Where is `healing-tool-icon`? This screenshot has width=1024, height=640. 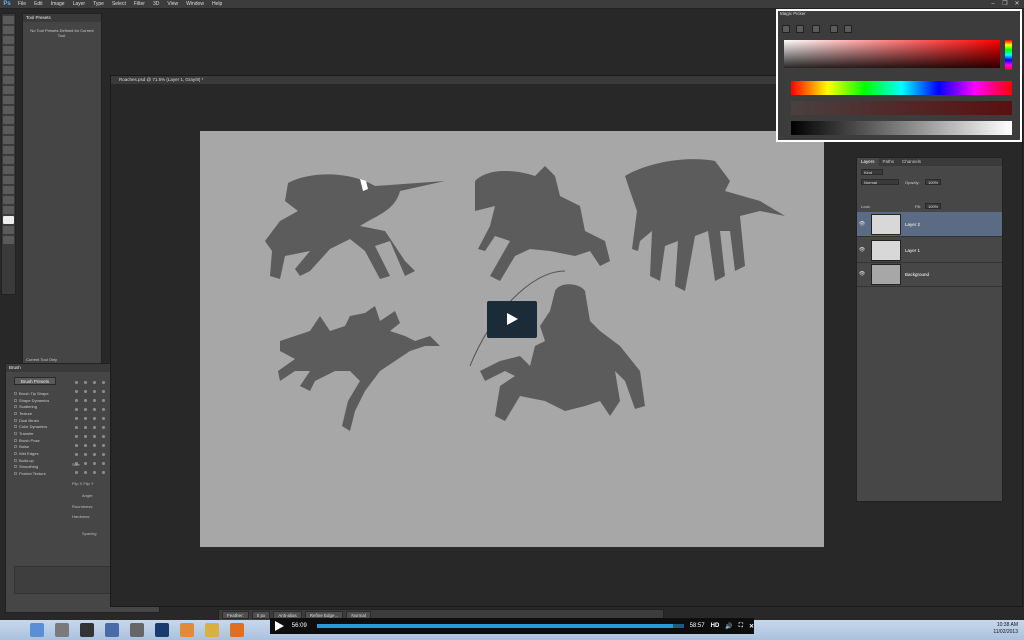 healing-tool-icon is located at coordinates (8, 80).